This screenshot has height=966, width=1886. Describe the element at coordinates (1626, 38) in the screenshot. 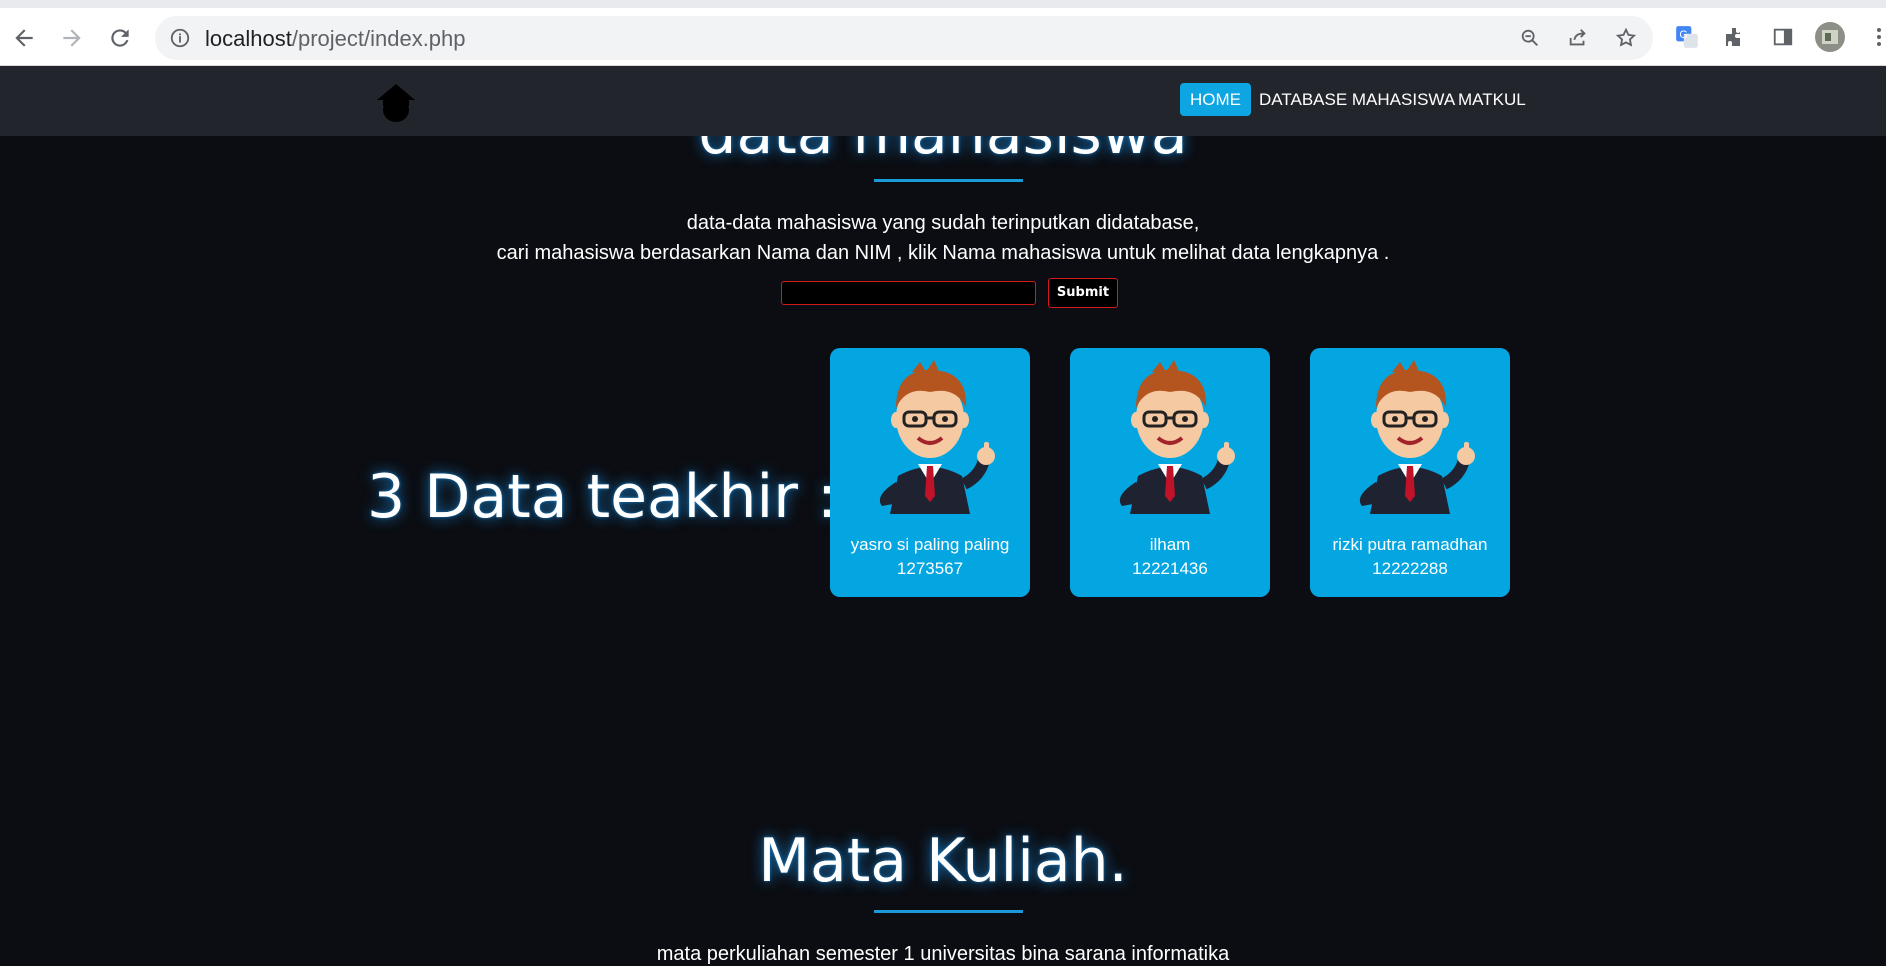

I see `star-icon` at that location.